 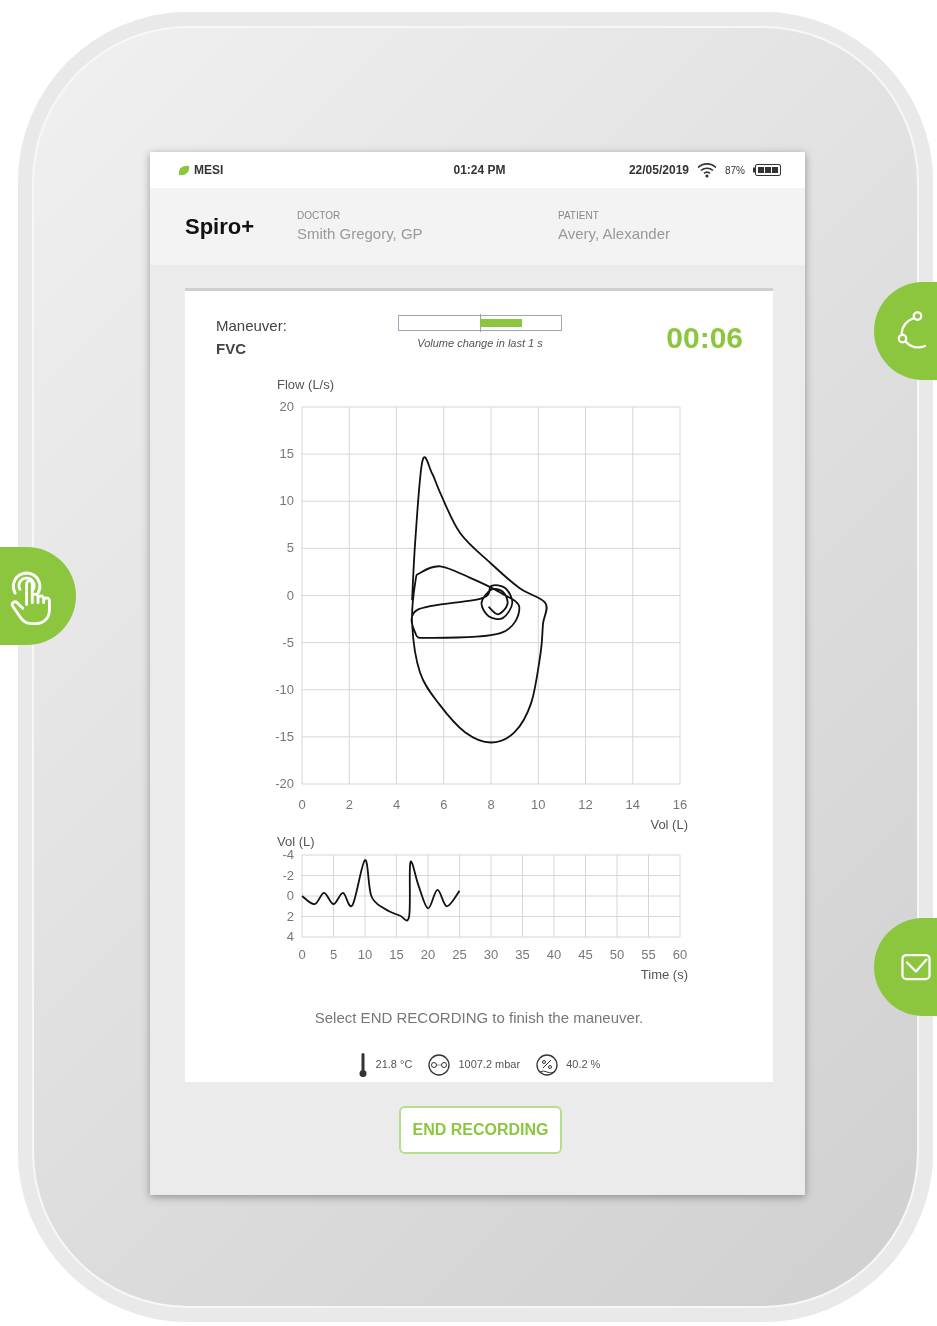 I want to click on sensor-reading: 21.8 °C, so click(x=394, y=1065).